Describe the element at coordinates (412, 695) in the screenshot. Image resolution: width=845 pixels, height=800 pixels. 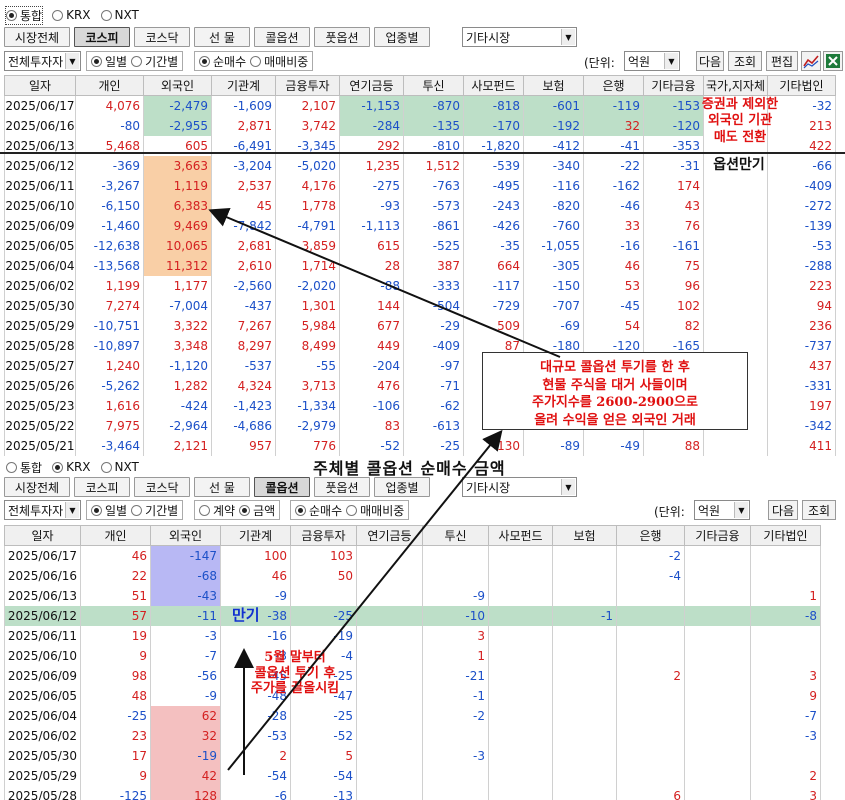
I see `table-row: 2025/06/05 48 -9 -48 -47 -1 9` at that location.